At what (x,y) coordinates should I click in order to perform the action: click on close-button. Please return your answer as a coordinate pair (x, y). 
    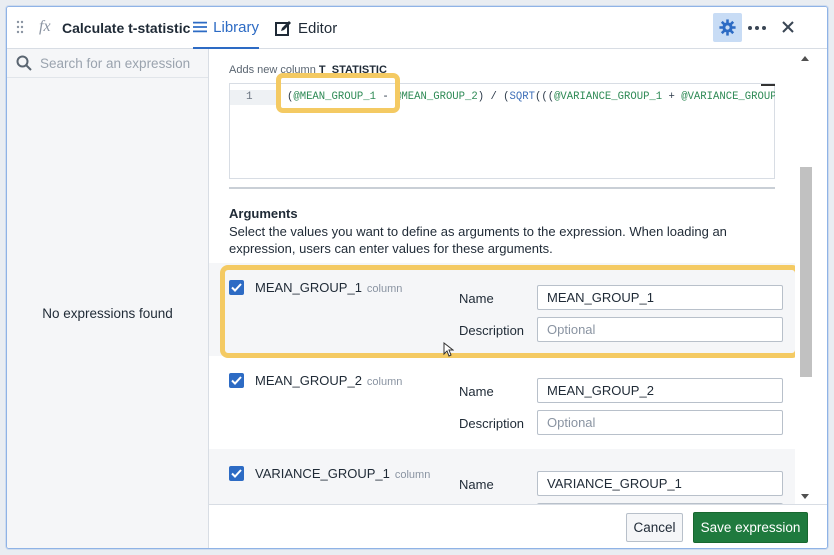
    Looking at the image, I should click on (788, 27).